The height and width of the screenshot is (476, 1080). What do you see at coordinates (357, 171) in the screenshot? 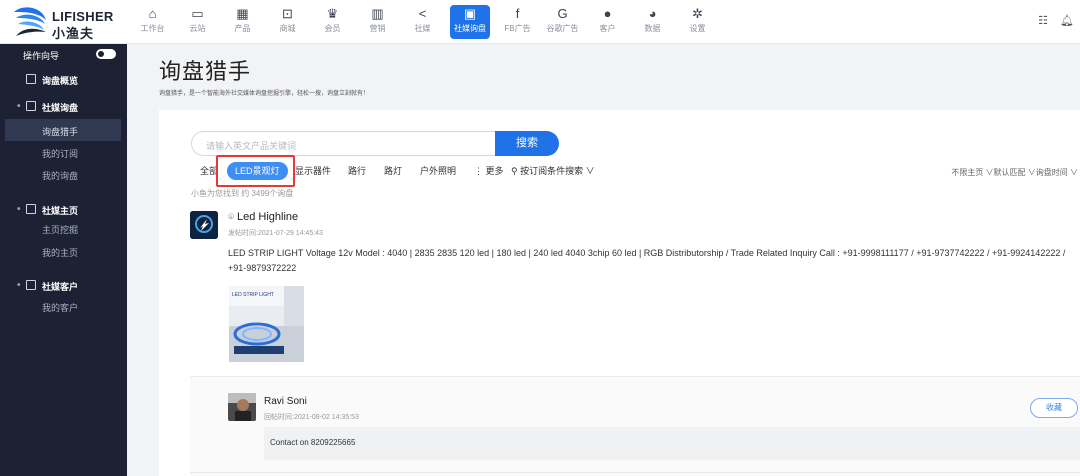
I see `filter-tag-3: 路行` at bounding box center [357, 171].